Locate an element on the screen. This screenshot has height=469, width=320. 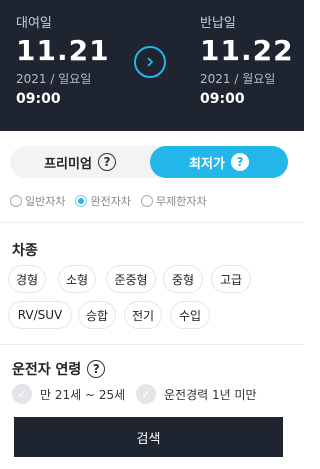
search-button: 검색 is located at coordinates (148, 437).